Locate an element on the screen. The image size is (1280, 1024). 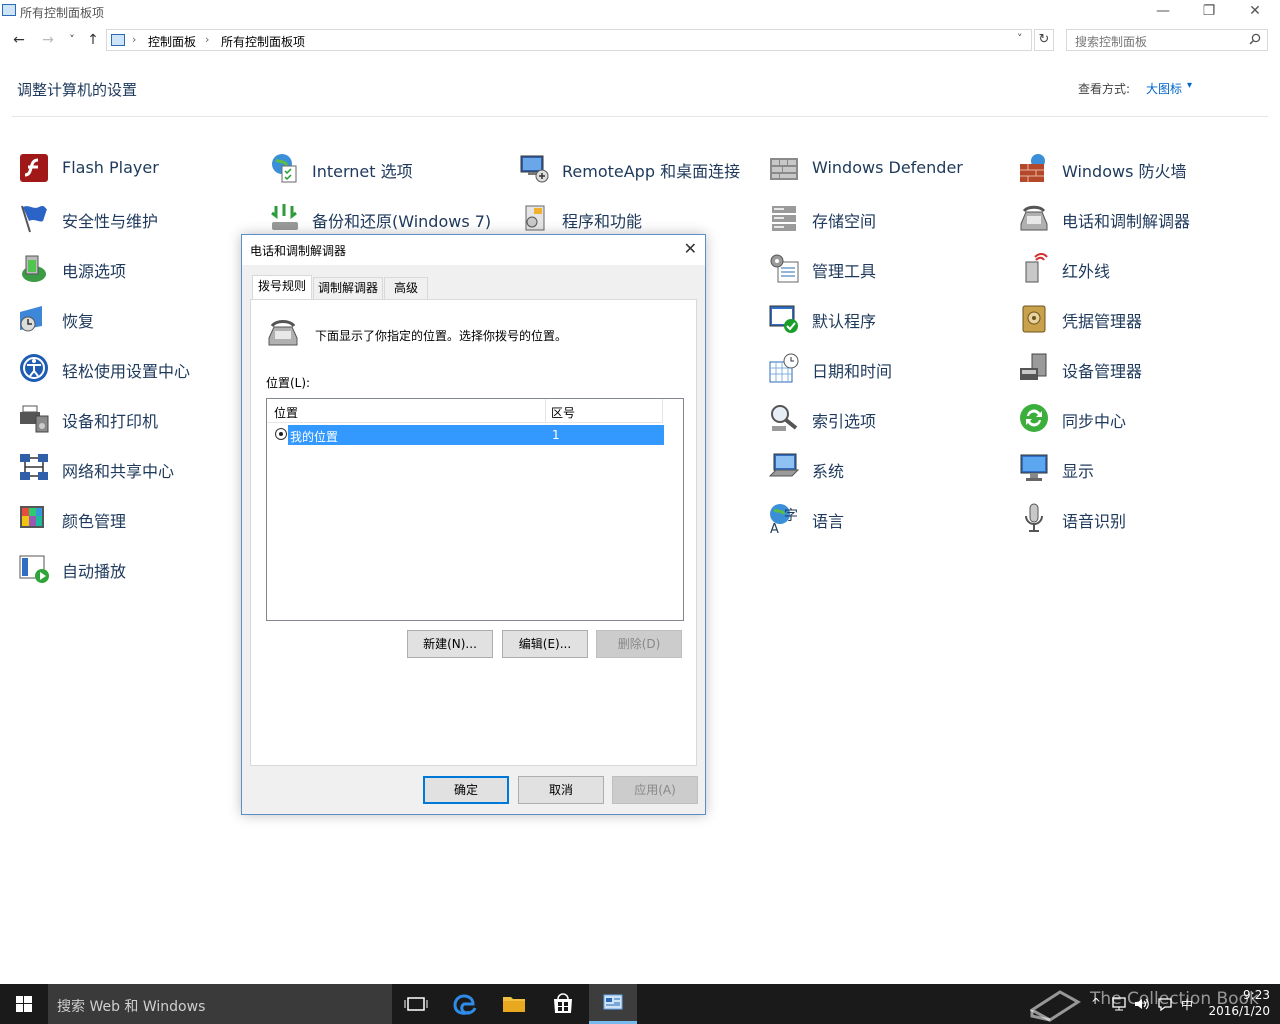
delete-location-button: 删除(D) is located at coordinates (639, 644).